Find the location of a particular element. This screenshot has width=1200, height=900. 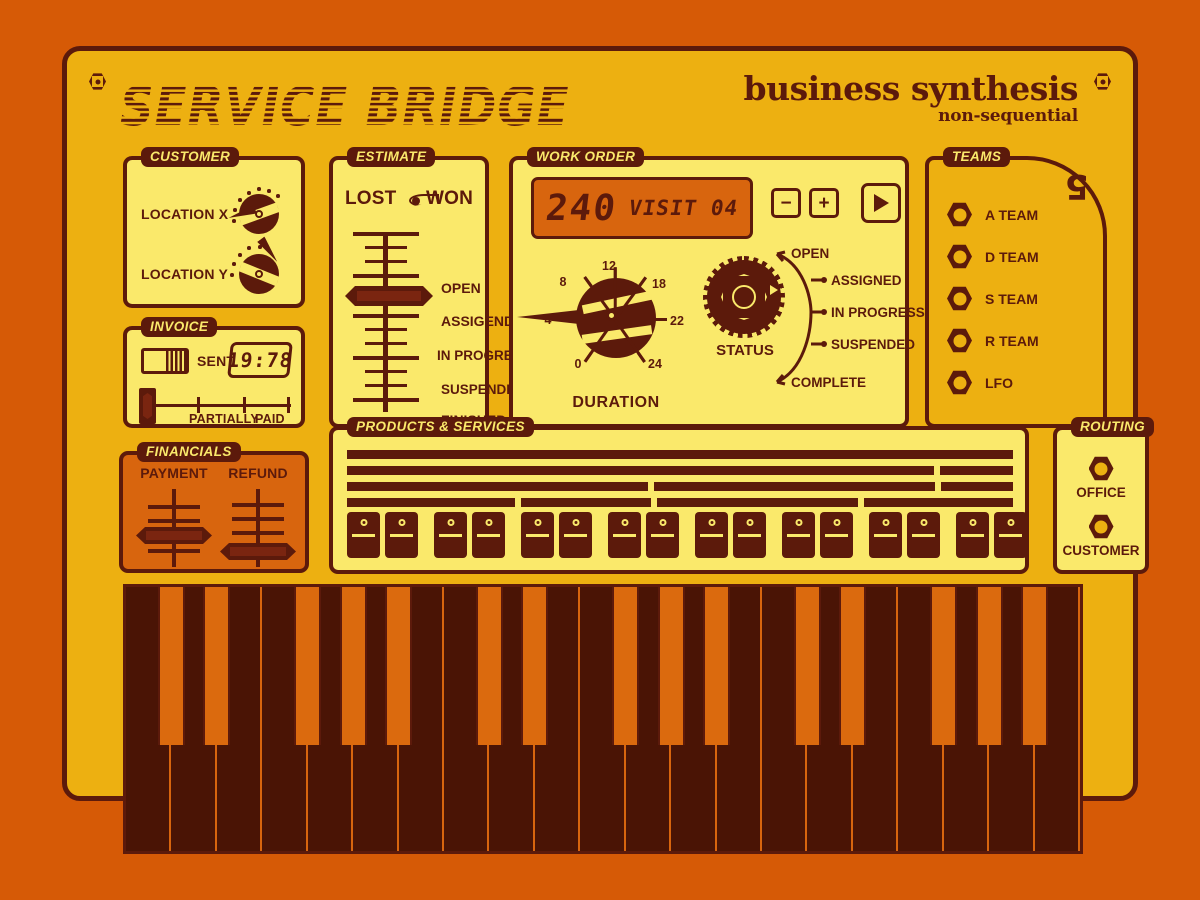

panel-estimate-label: ESTIMATE is located at coordinates (391, 157).